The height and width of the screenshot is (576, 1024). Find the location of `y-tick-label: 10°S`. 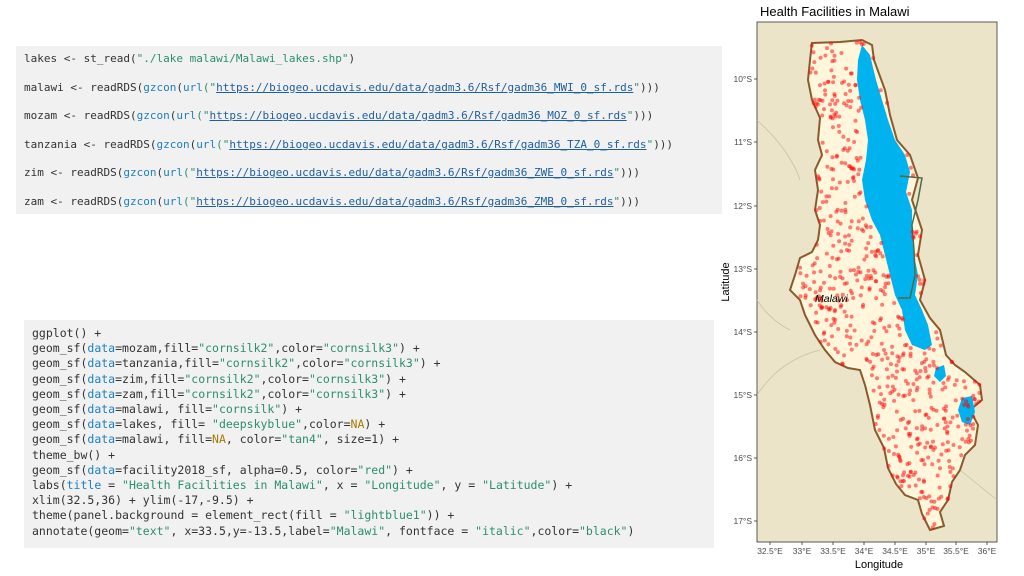

y-tick-label: 10°S is located at coordinates (742, 79).